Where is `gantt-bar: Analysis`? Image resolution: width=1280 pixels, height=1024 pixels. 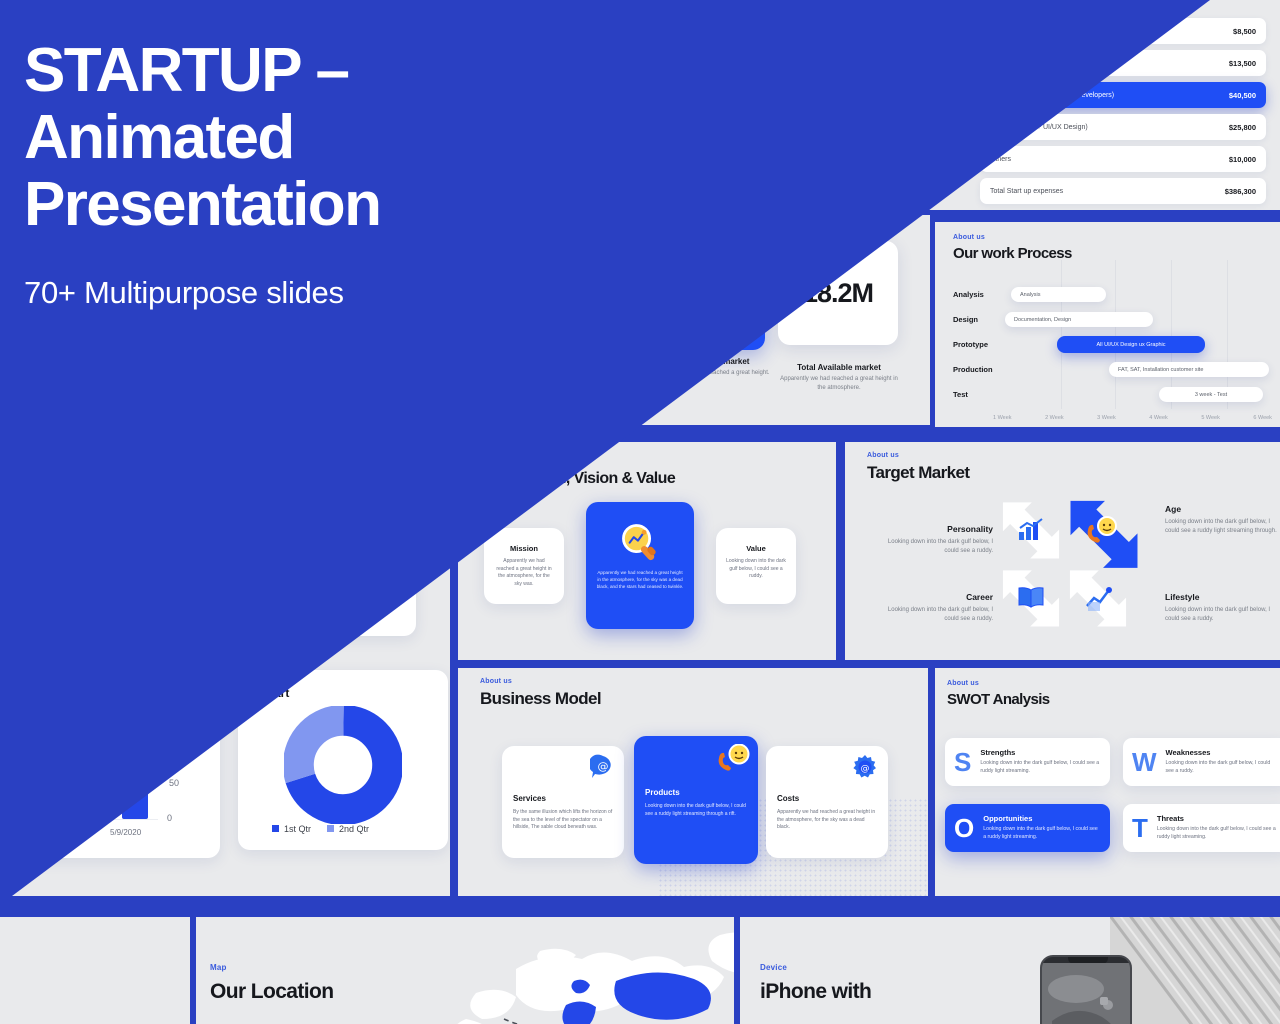
gantt-bar: Analysis is located at coordinates (1058, 294).